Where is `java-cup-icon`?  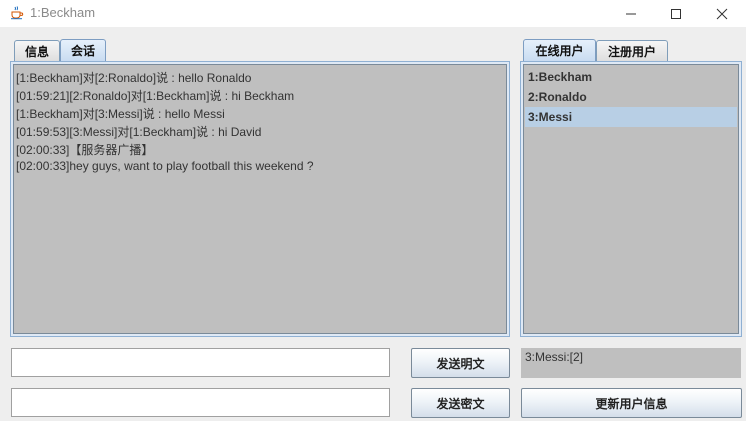 java-cup-icon is located at coordinates (16, 12).